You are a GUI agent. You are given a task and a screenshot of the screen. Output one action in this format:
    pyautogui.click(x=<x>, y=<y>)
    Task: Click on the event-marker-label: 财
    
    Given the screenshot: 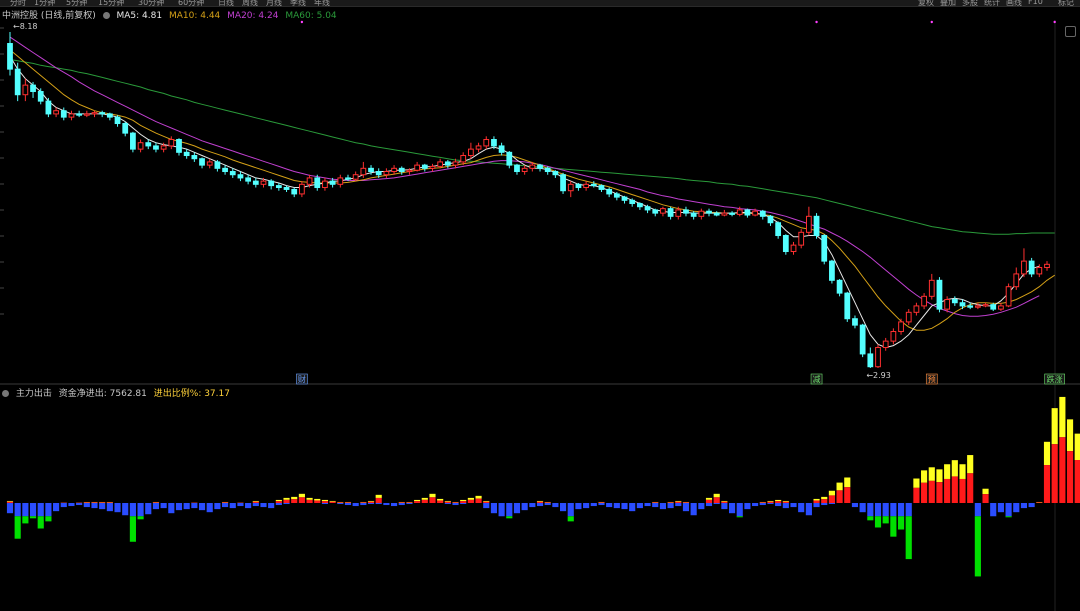 What is the action you would take?
    pyautogui.click(x=302, y=379)
    